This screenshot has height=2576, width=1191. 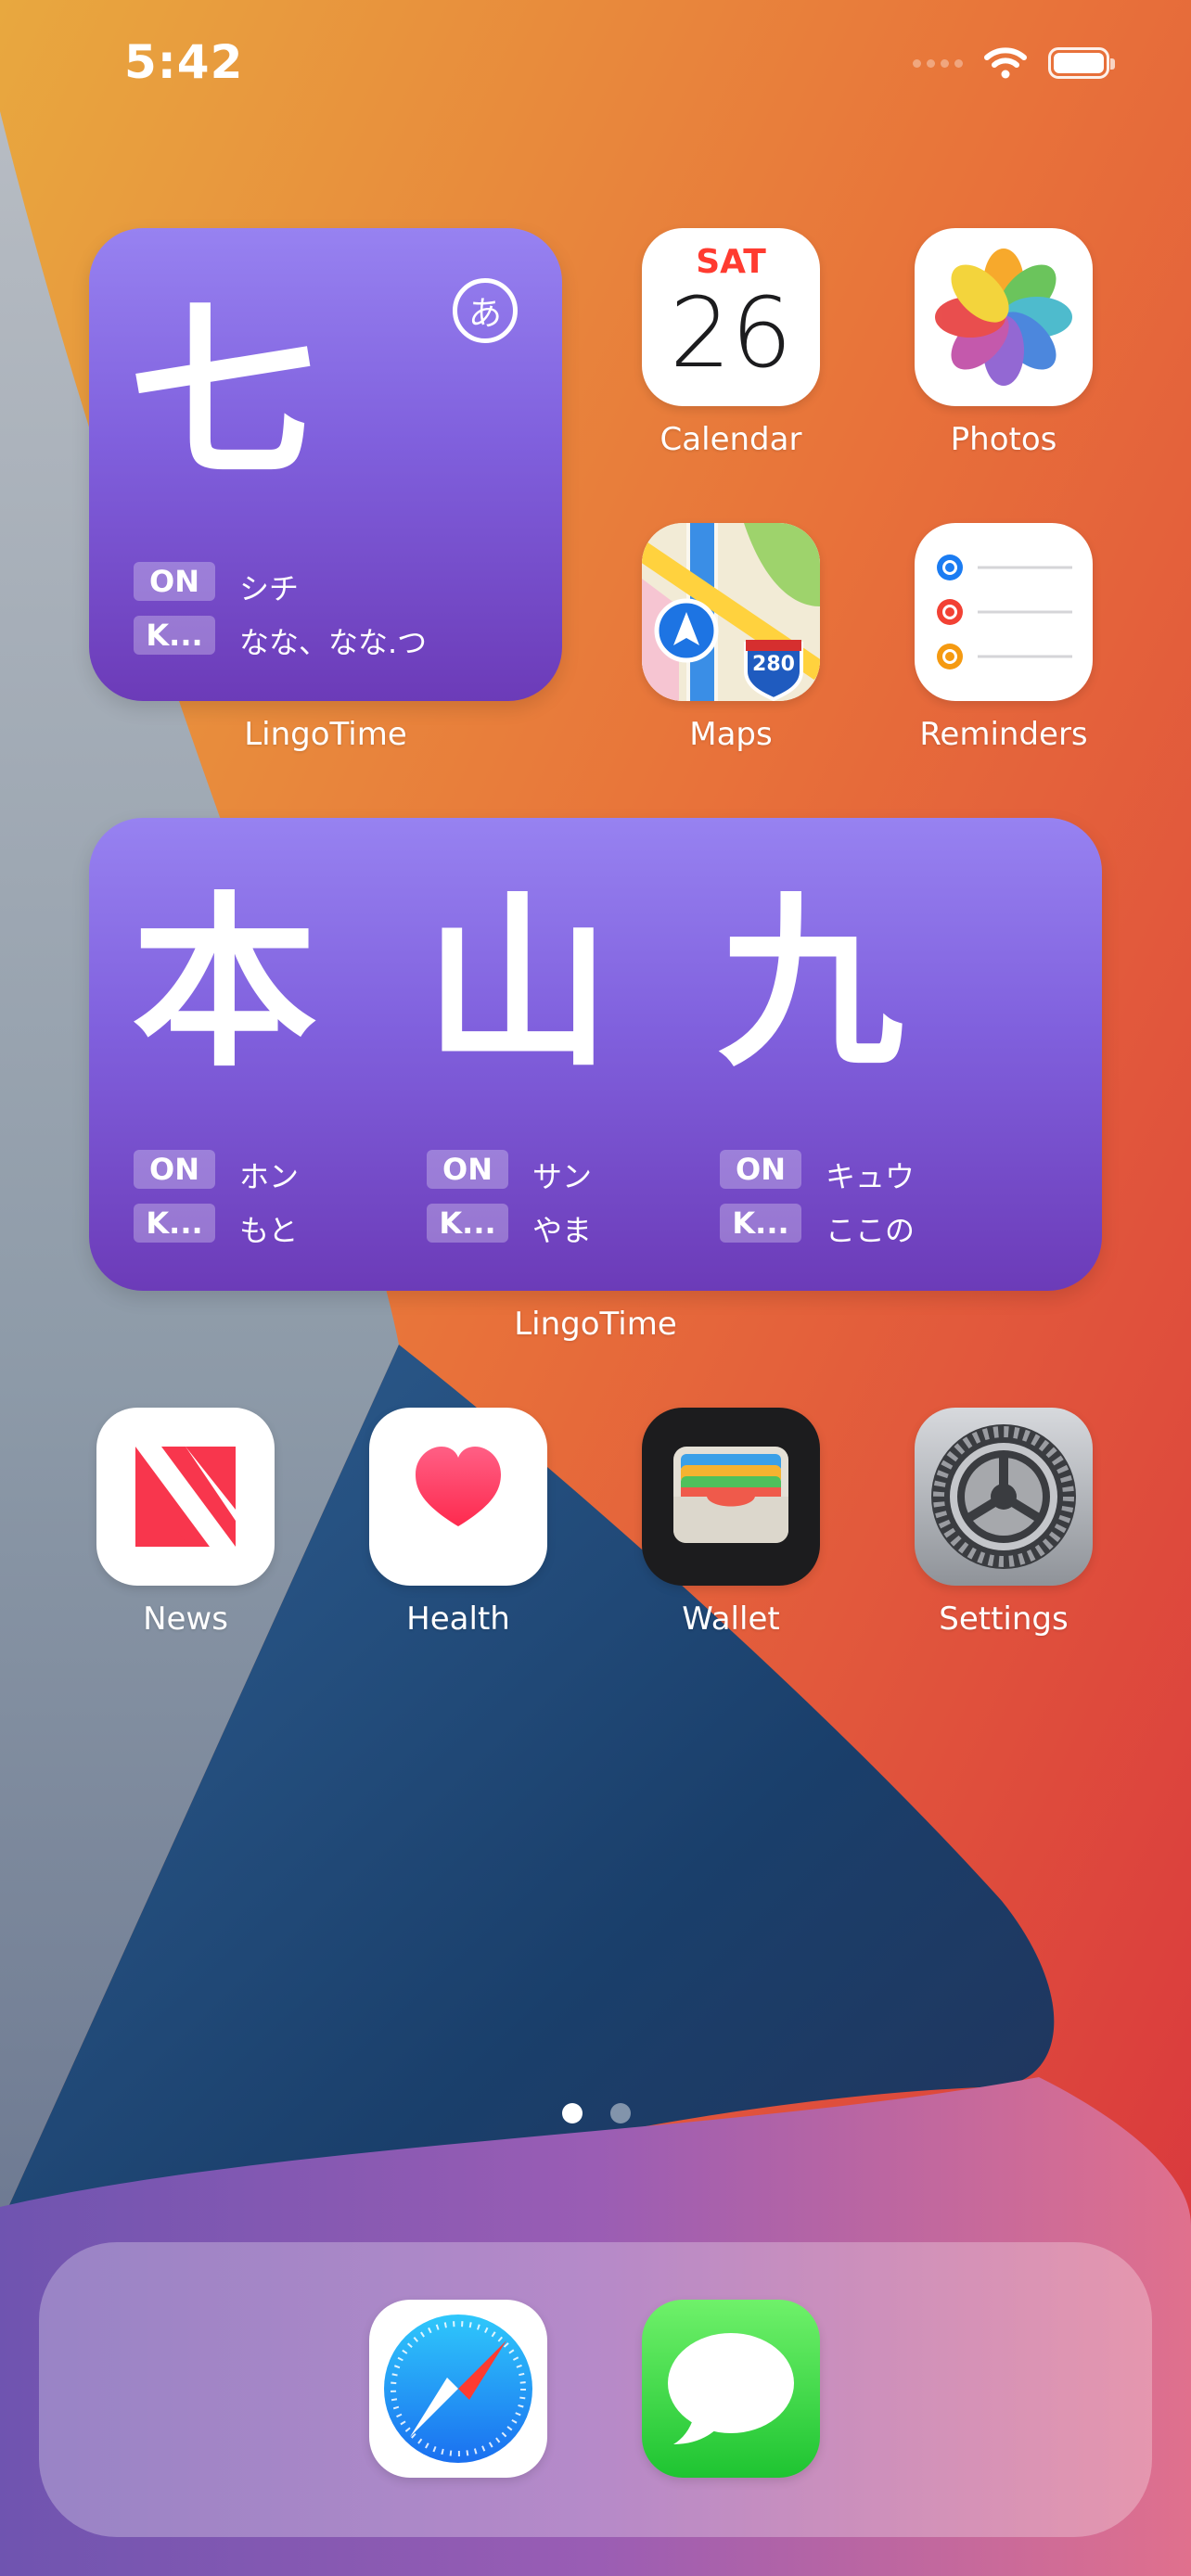 I want to click on health-app-icon, so click(x=458, y=1497).